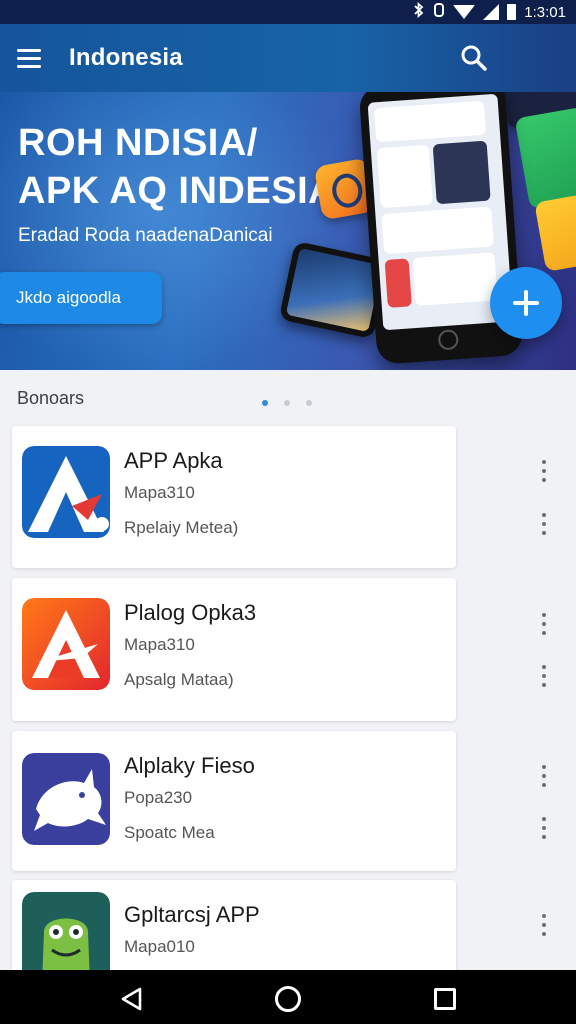  What do you see at coordinates (181, 527) in the screenshot?
I see `app-description: Rpelaiy Metea)` at bounding box center [181, 527].